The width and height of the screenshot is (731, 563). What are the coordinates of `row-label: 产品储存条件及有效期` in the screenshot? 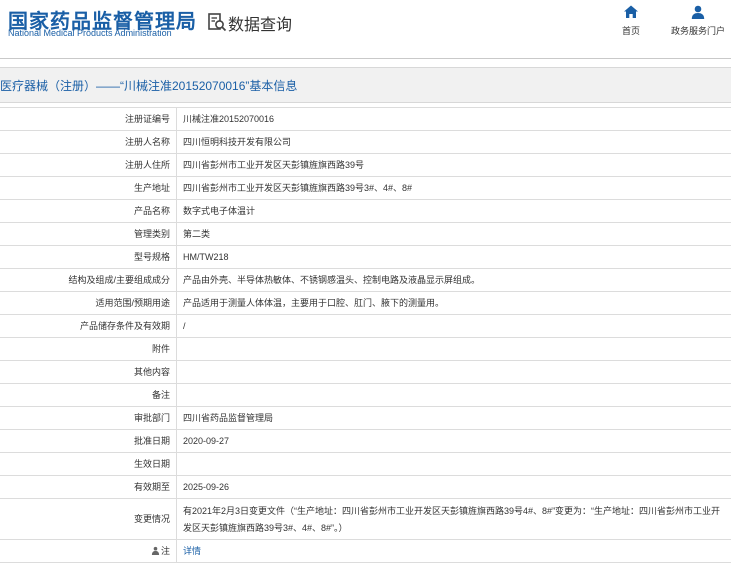 It's located at (88, 326).